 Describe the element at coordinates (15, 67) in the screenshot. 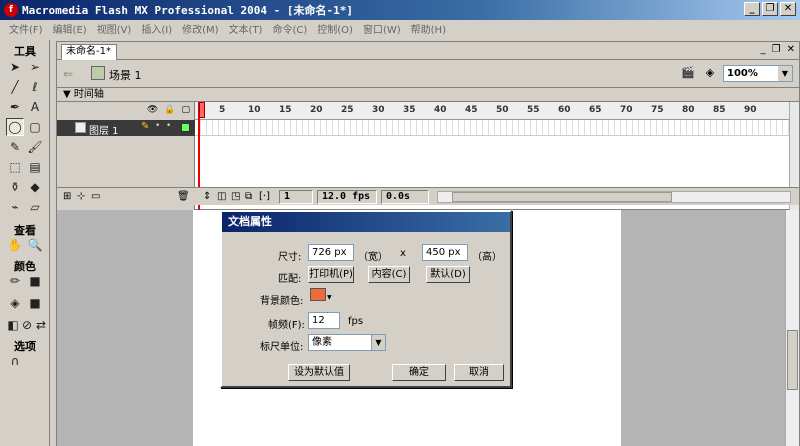

I see `arrow-tool-icon: ➤` at that location.